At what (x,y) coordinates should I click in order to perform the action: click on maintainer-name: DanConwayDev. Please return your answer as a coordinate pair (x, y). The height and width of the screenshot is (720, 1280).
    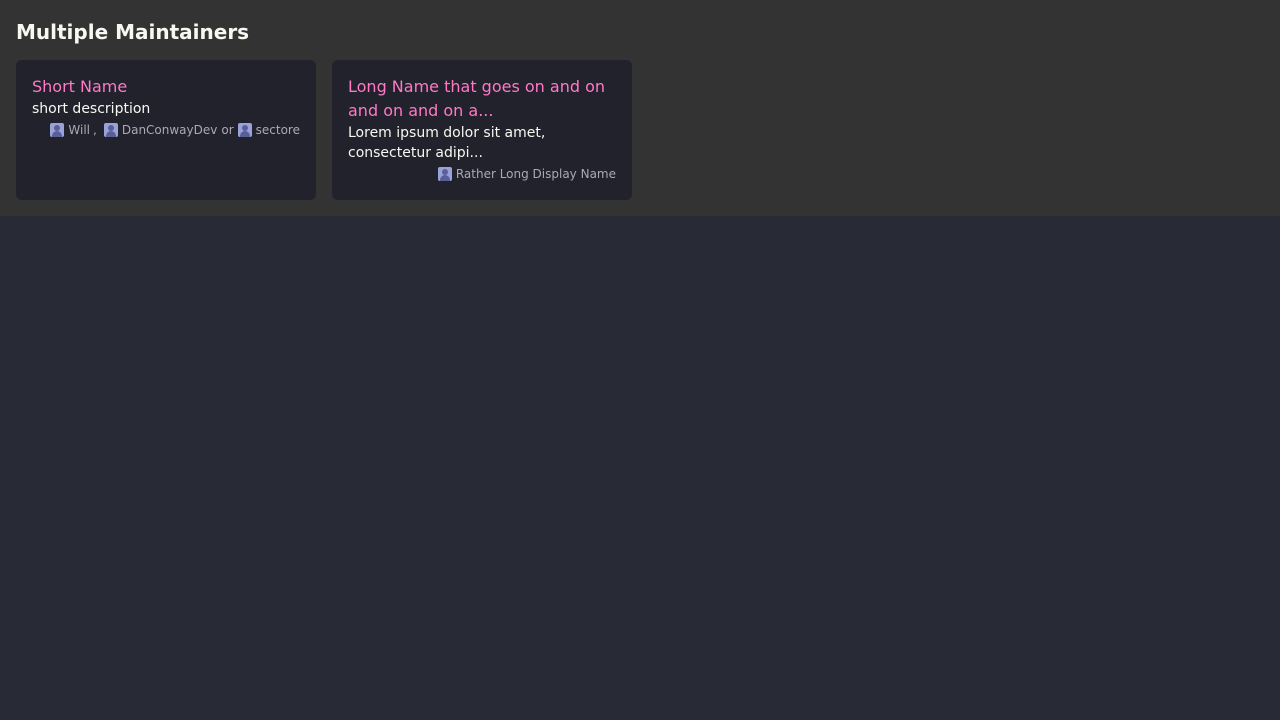
    Looking at the image, I should click on (169, 130).